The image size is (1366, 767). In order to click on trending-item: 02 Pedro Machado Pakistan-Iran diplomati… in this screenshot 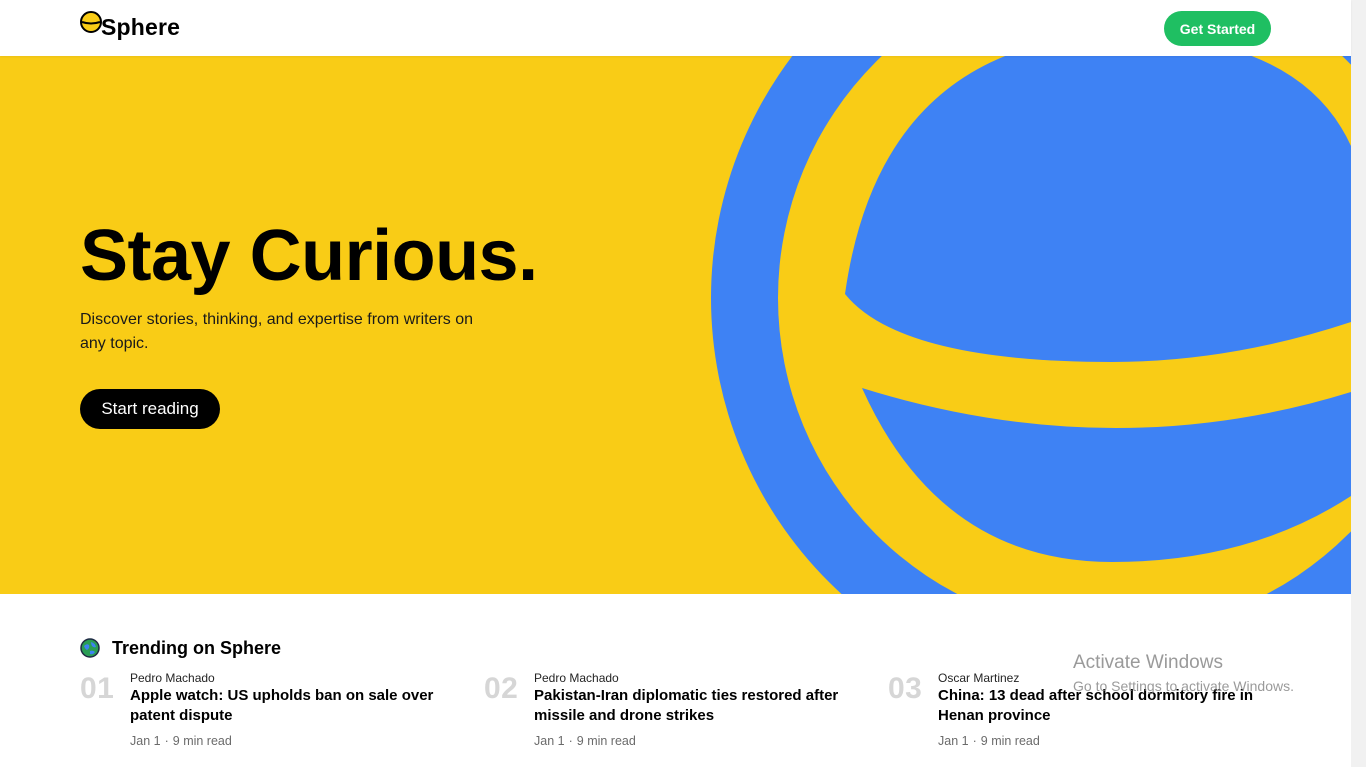, I will do `click(684, 715)`.